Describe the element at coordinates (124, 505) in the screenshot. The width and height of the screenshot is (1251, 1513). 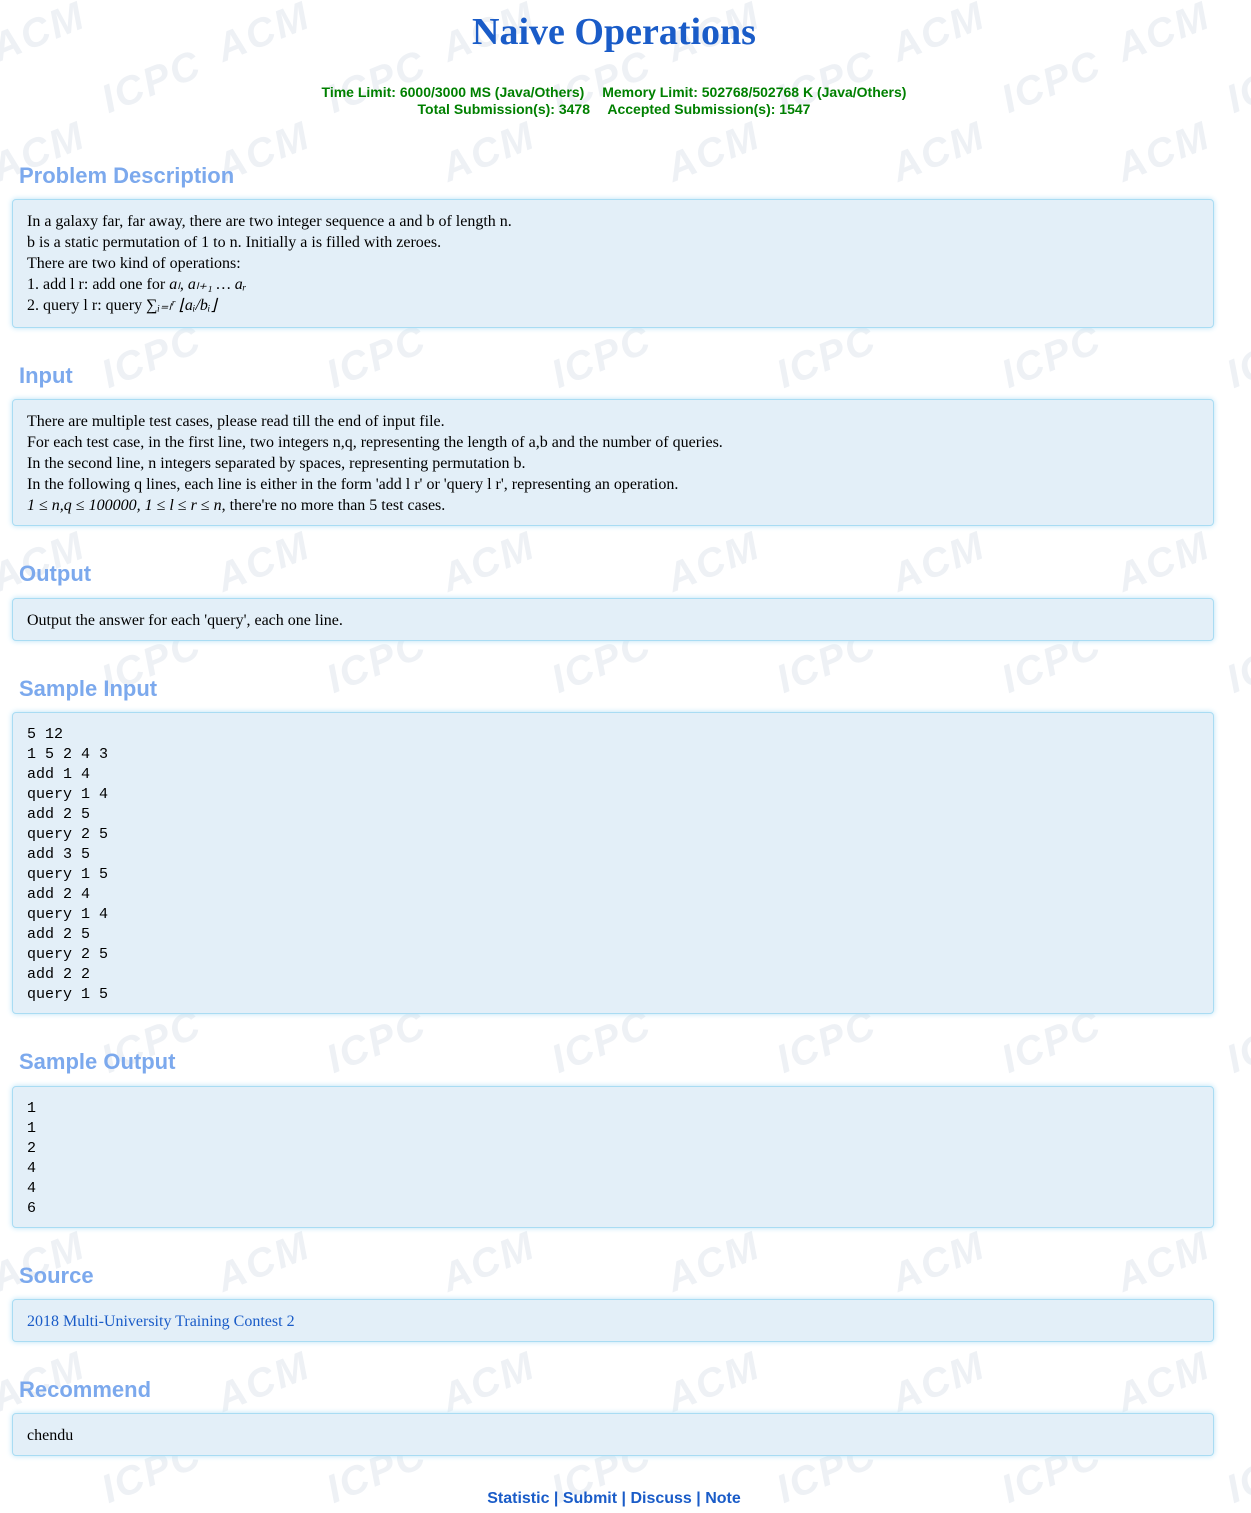
I see `constraint-formula: 1 ≤ n,q ≤ 100000, 1 ≤ l ≤ r ≤ n` at that location.